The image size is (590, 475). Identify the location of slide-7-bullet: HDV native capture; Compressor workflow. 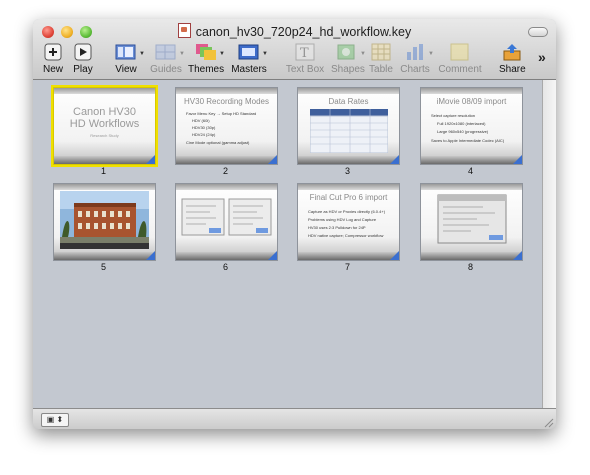
(346, 235).